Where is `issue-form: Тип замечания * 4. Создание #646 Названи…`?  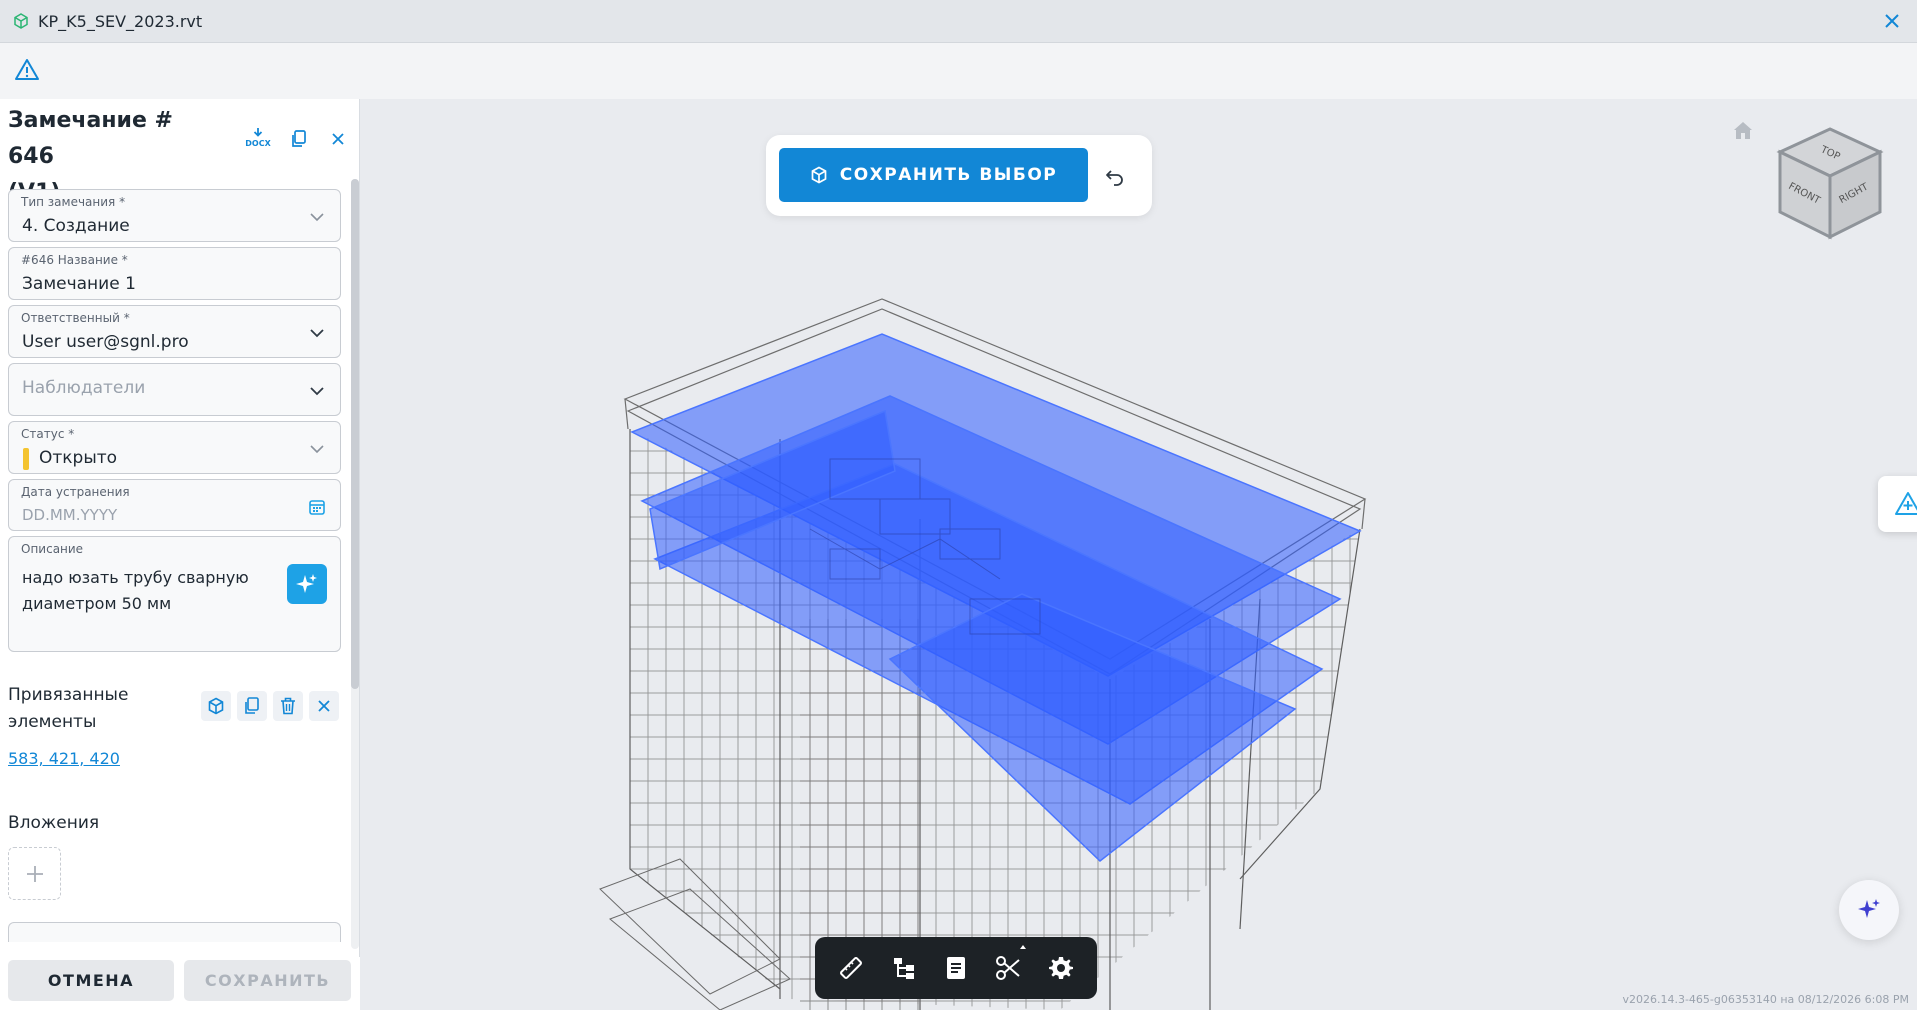 issue-form: Тип замечания * 4. Создание #646 Названи… is located at coordinates (174, 423).